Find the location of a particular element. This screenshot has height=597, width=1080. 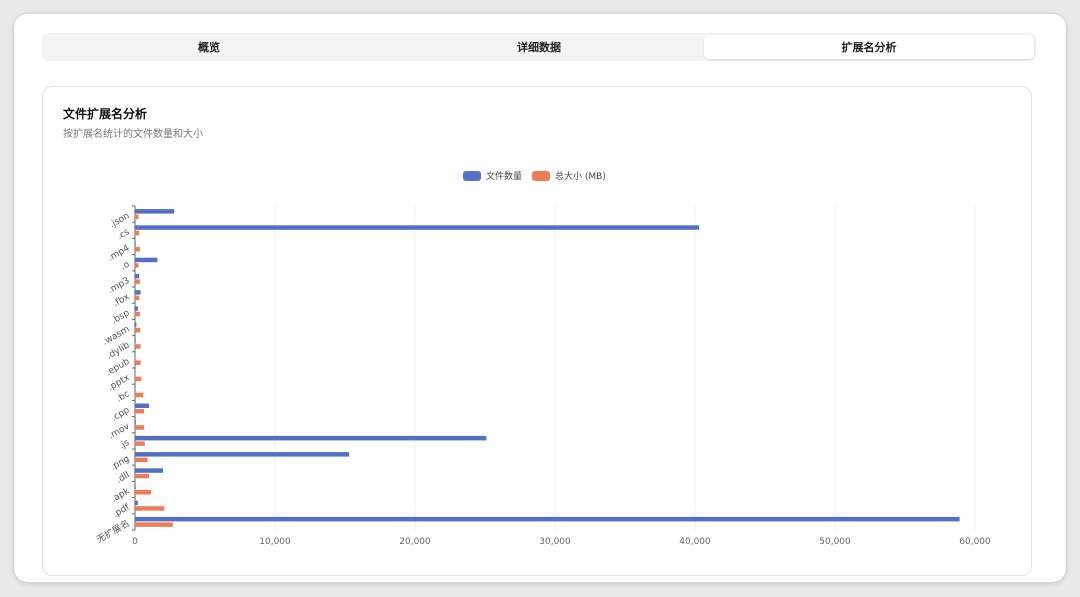

x-tick-label: 30,000 is located at coordinates (555, 542).